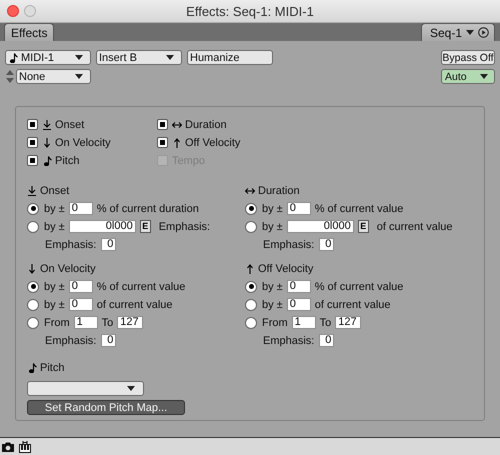  Describe the element at coordinates (29, 32) in the screenshot. I see `tab: Effects` at that location.